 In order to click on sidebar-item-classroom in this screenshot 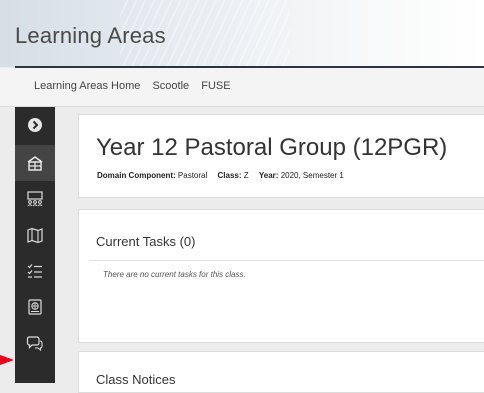, I will do `click(35, 199)`.